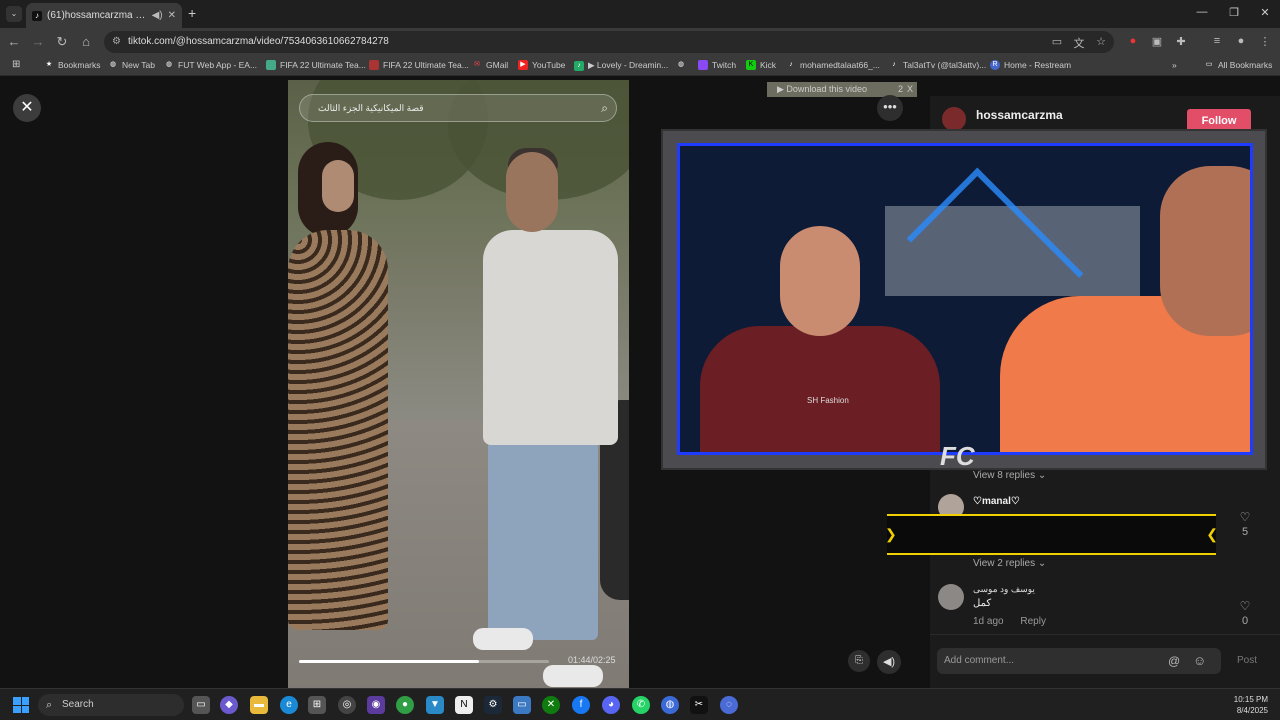 Image resolution: width=1280 pixels, height=720 pixels. Describe the element at coordinates (21, 705) in the screenshot. I see `start-icon` at that location.